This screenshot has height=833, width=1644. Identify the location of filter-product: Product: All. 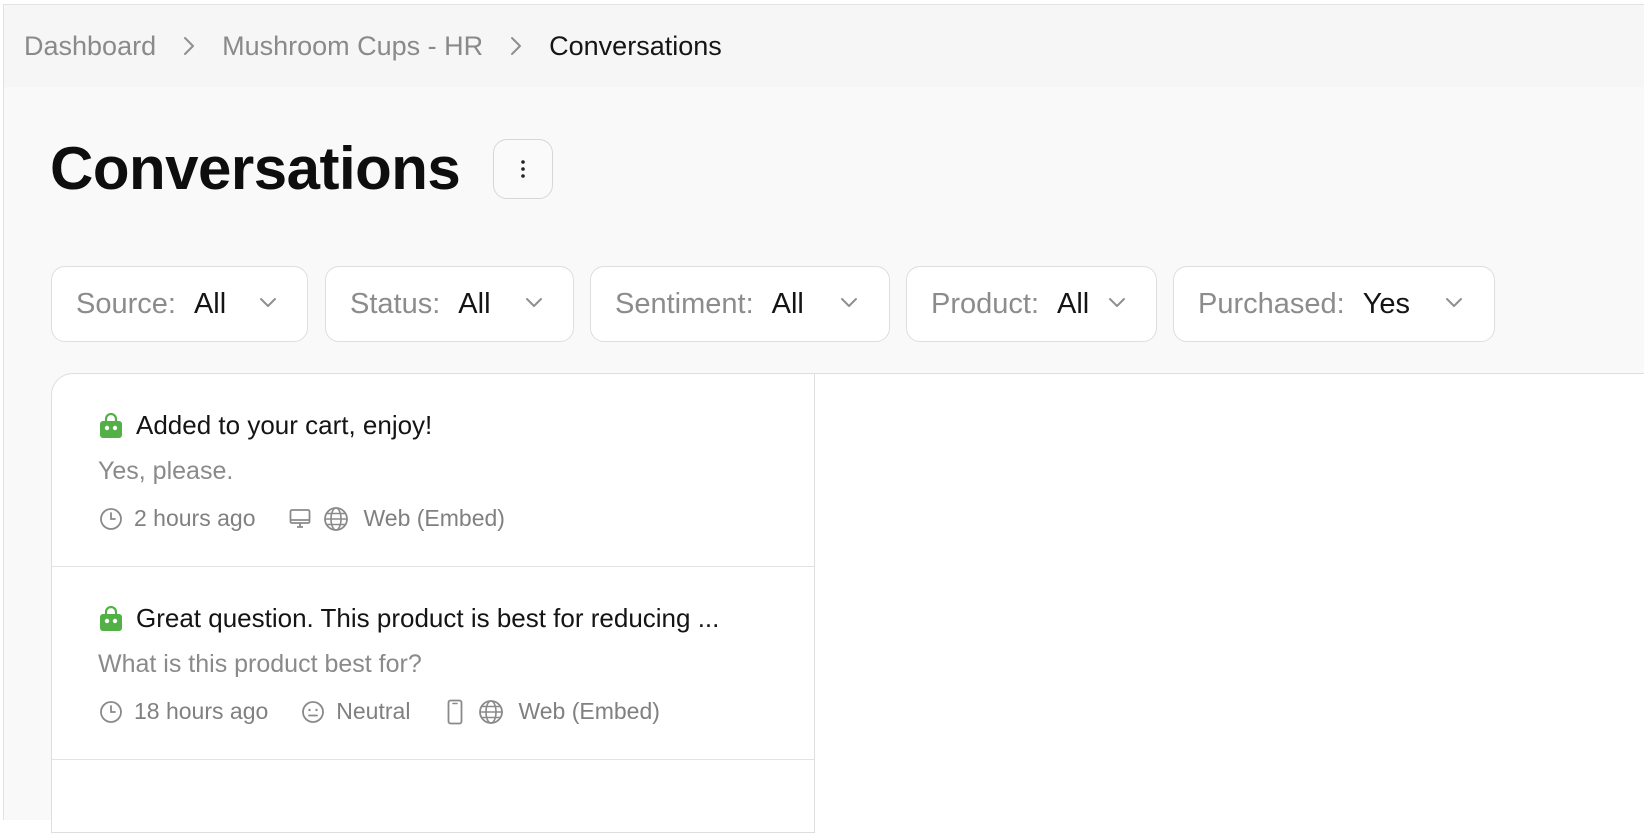
(1031, 304).